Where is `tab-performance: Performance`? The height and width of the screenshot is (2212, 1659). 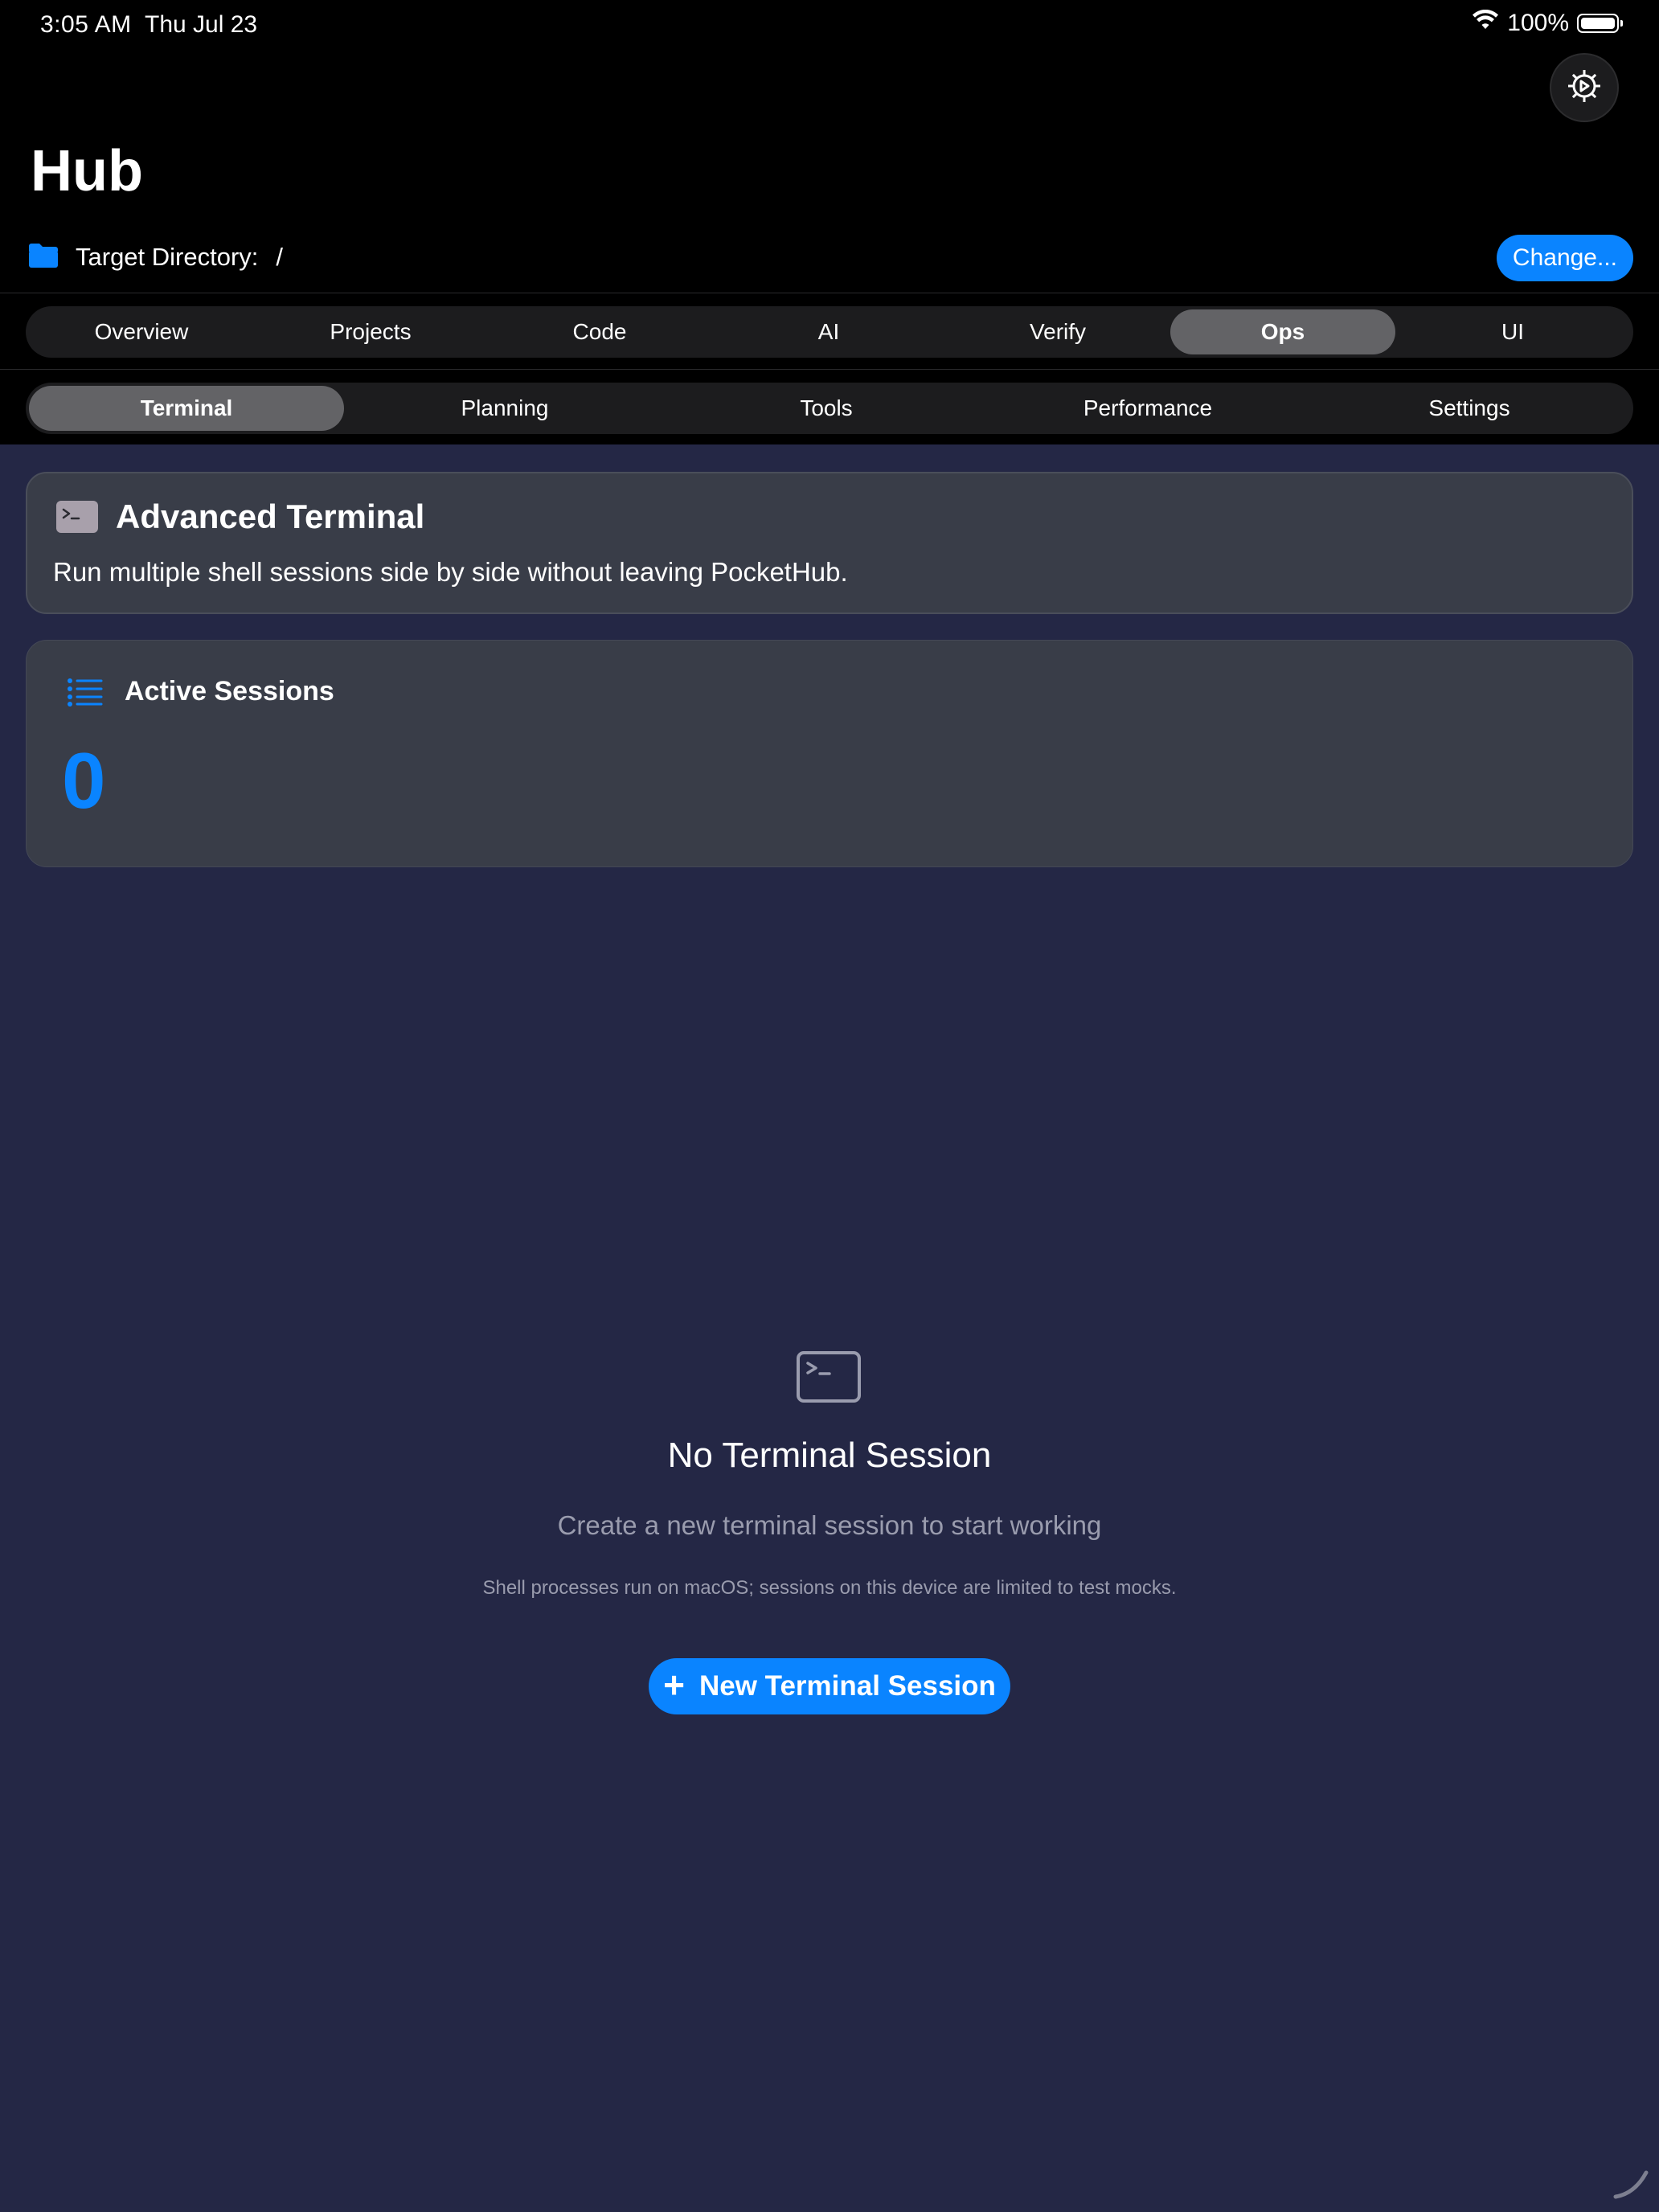 tab-performance: Performance is located at coordinates (1148, 408).